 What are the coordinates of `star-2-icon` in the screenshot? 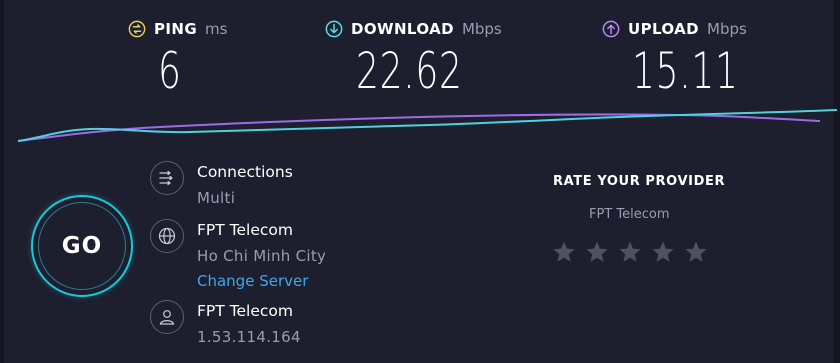 It's located at (597, 252).